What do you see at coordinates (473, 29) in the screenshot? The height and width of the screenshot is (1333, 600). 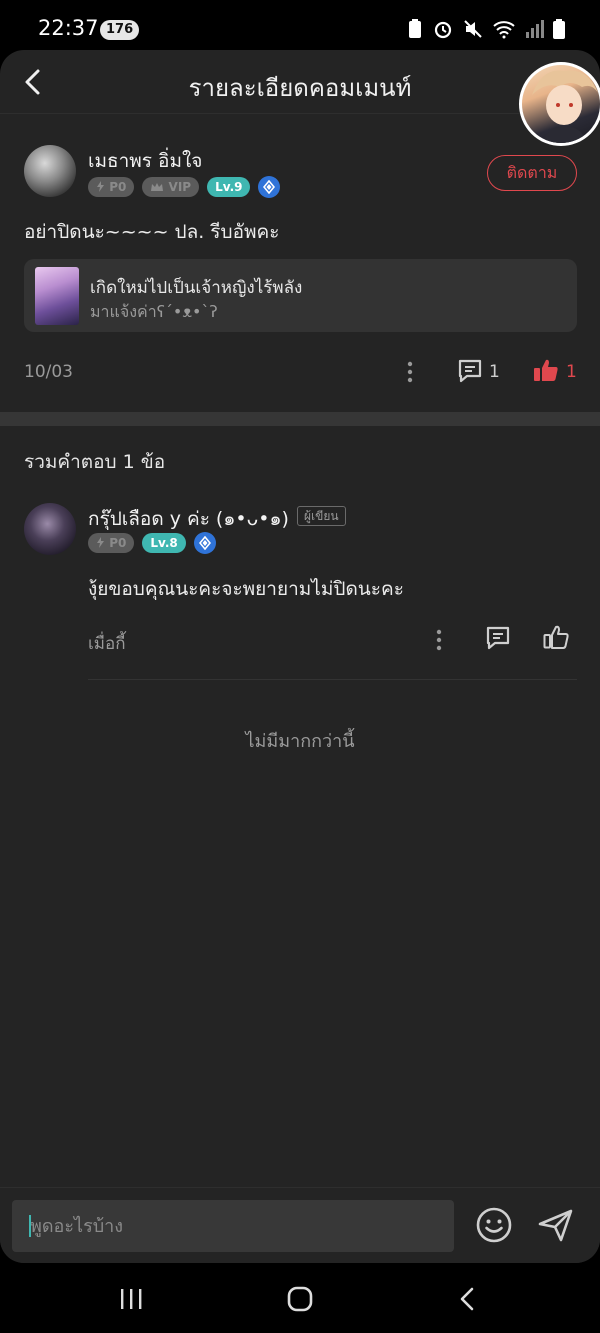 I see `mute-icon` at bounding box center [473, 29].